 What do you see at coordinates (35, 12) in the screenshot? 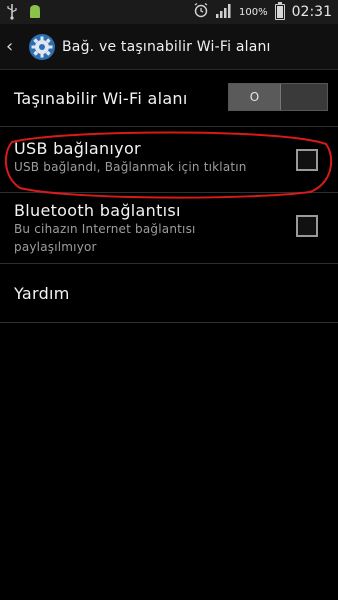
I see `android-icon` at bounding box center [35, 12].